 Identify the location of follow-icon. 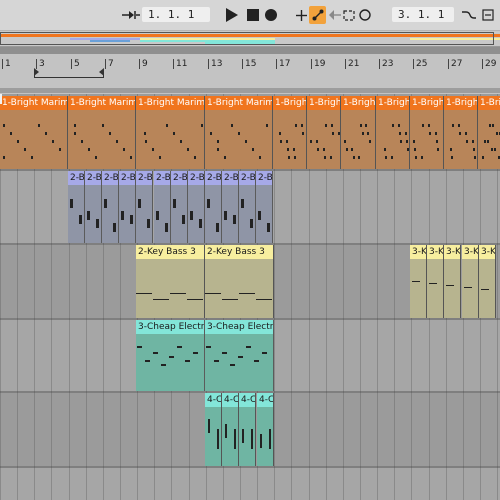
(488, 15).